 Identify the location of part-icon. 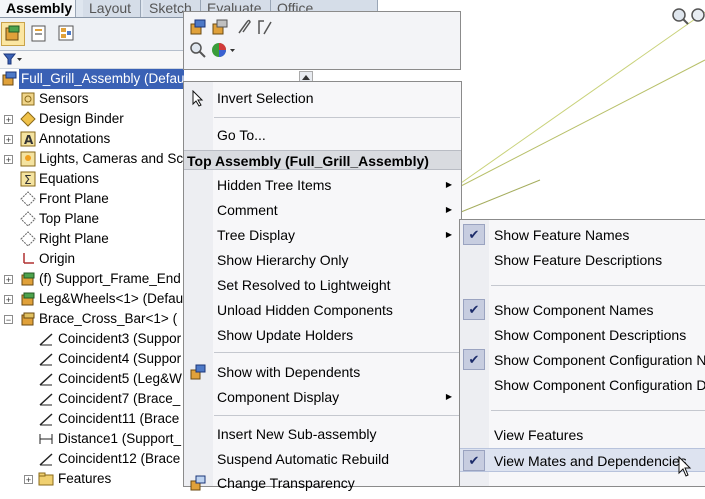
(28, 319).